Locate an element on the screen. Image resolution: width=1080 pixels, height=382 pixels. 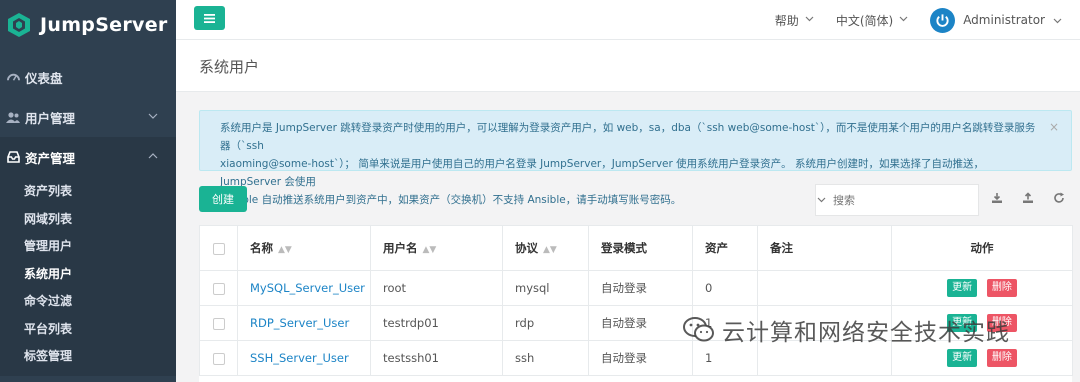
system-user-link: SSH_Server_User is located at coordinates (299, 358).